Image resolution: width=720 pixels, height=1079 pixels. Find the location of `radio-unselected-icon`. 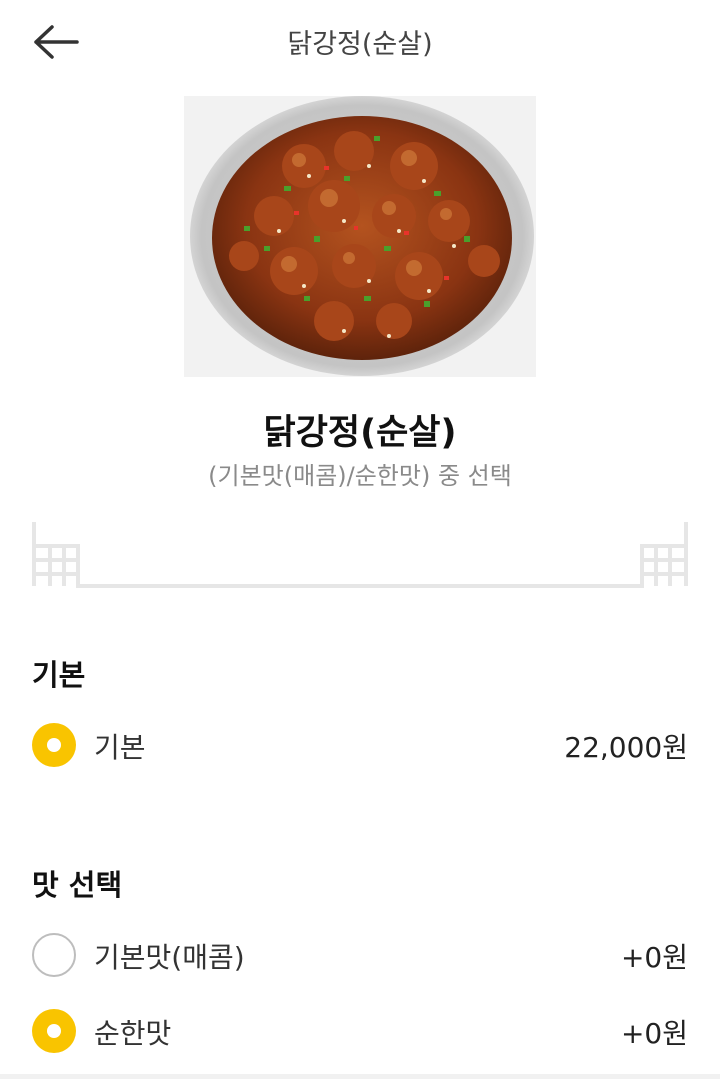

radio-unselected-icon is located at coordinates (54, 955).